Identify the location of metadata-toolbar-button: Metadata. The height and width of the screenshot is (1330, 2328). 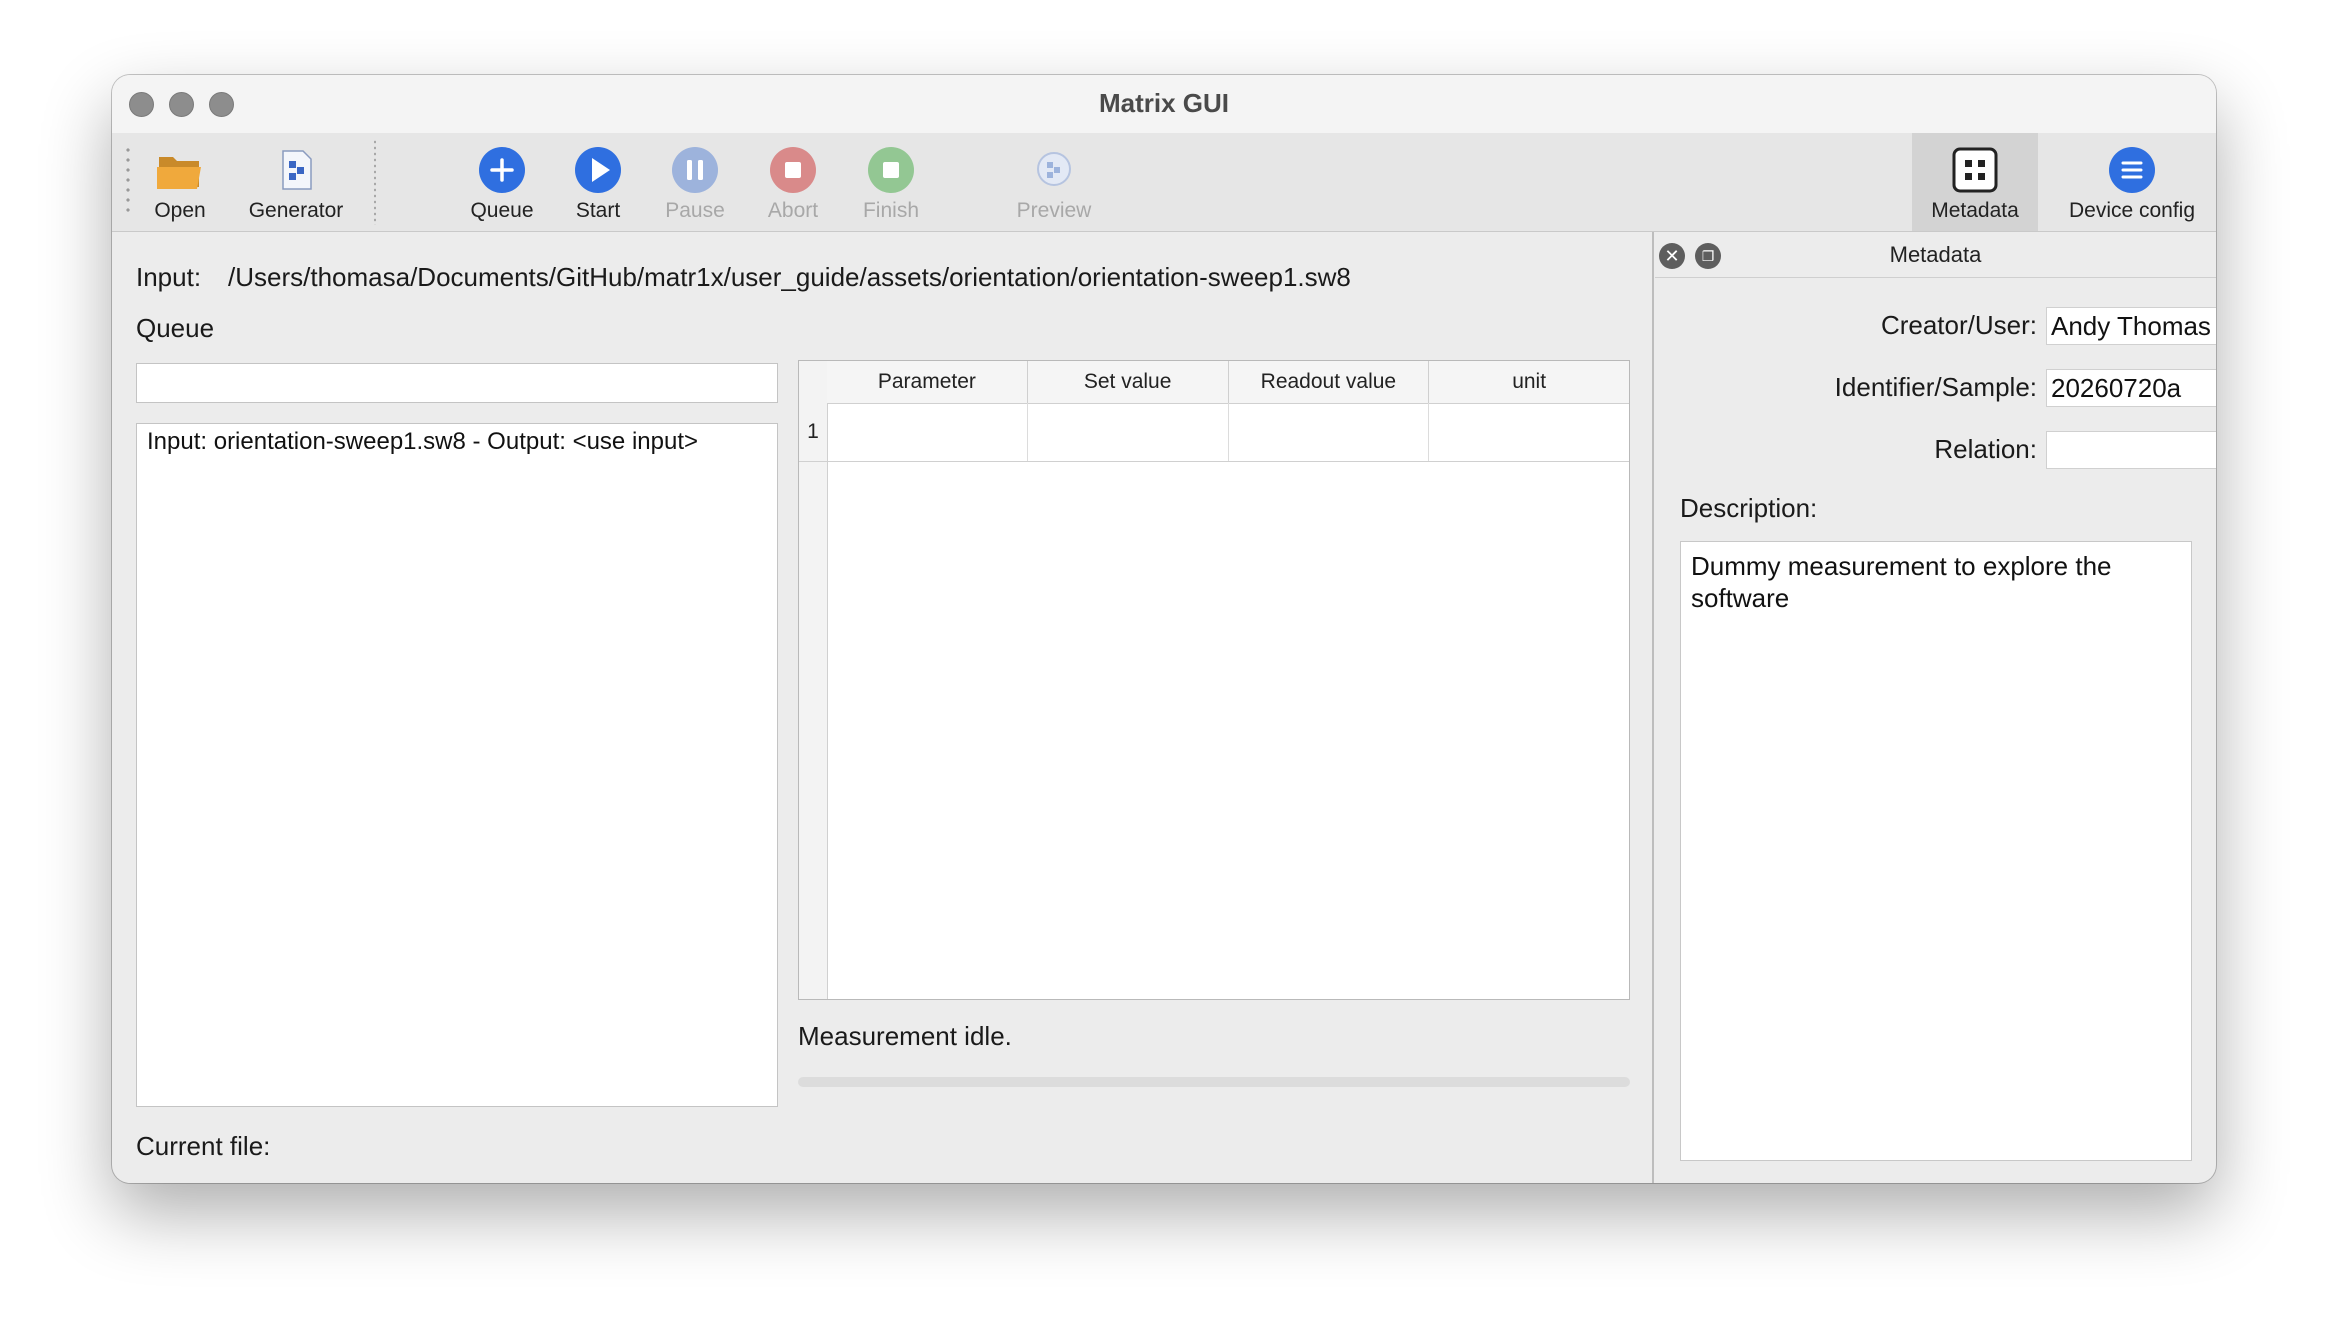
(1975, 182).